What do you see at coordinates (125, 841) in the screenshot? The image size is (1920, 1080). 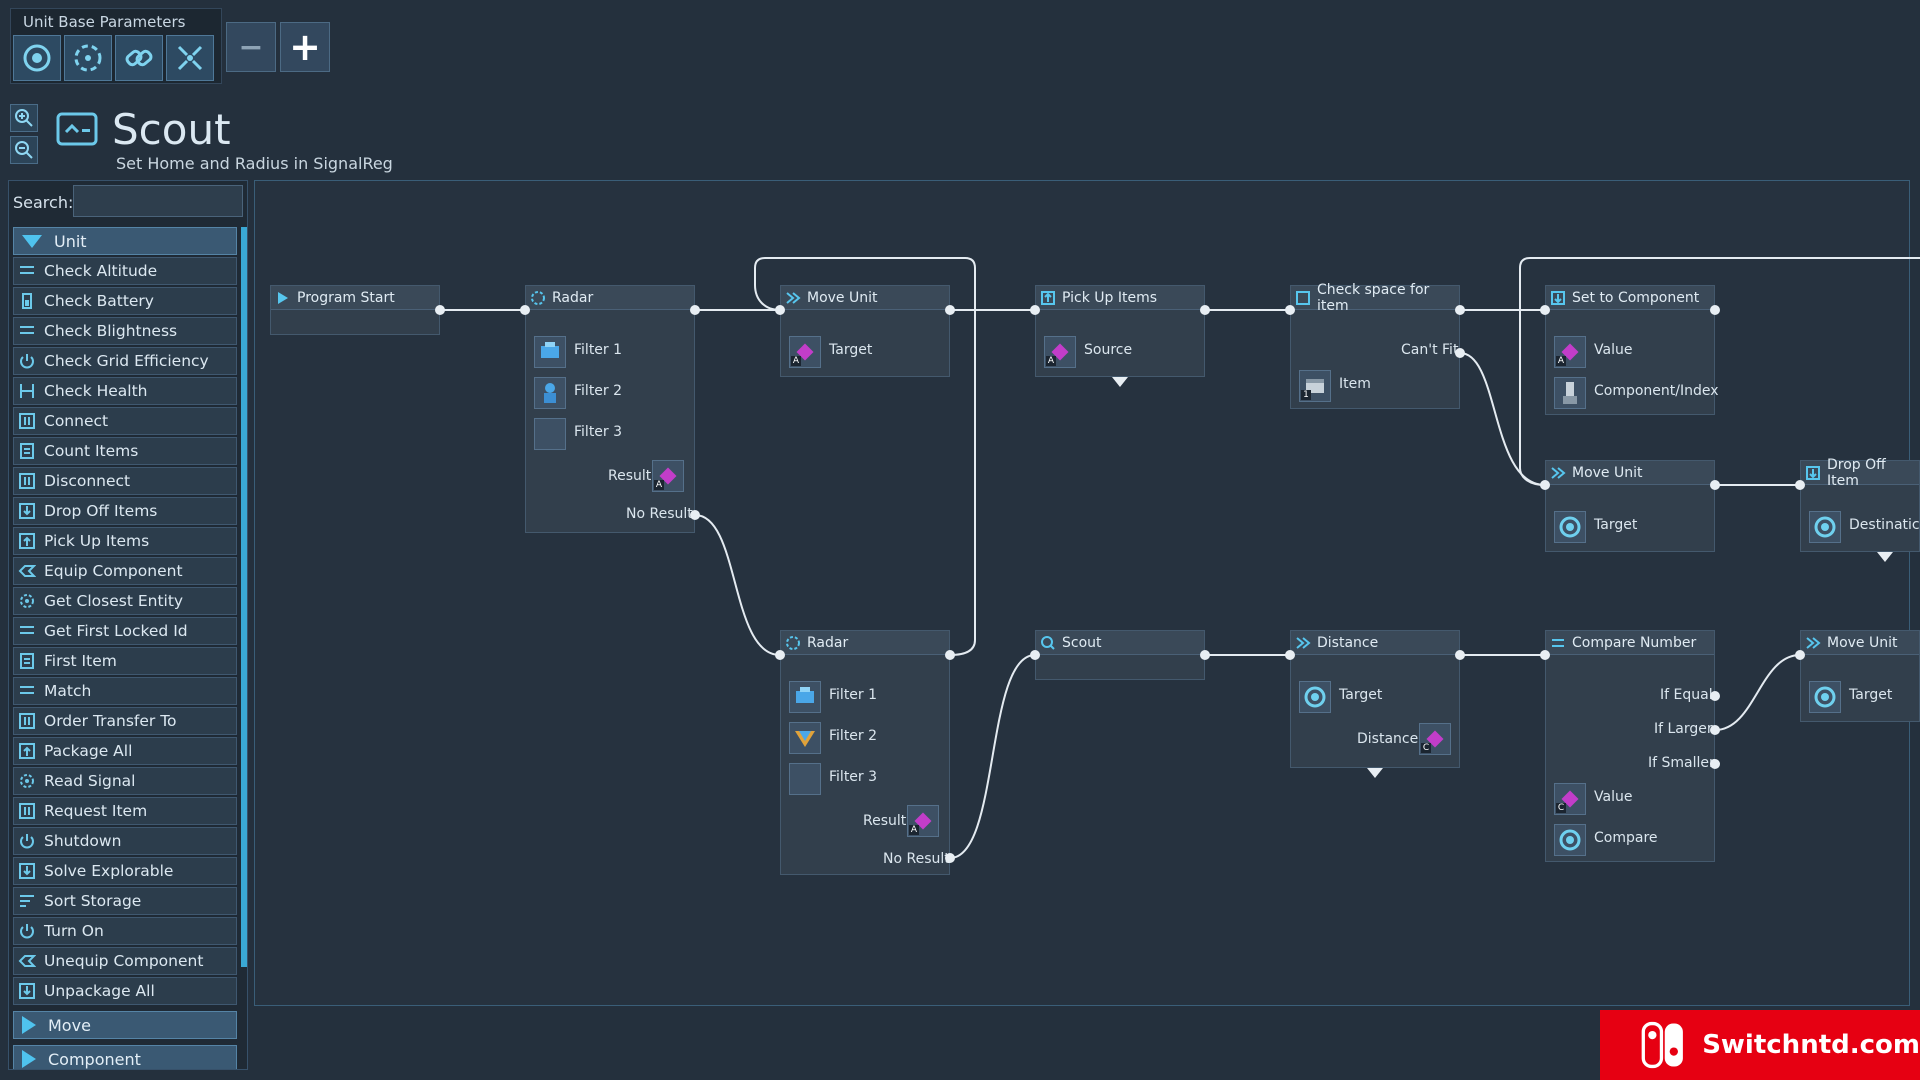 I see `sidebar-item-shutdown: Shutdown` at bounding box center [125, 841].